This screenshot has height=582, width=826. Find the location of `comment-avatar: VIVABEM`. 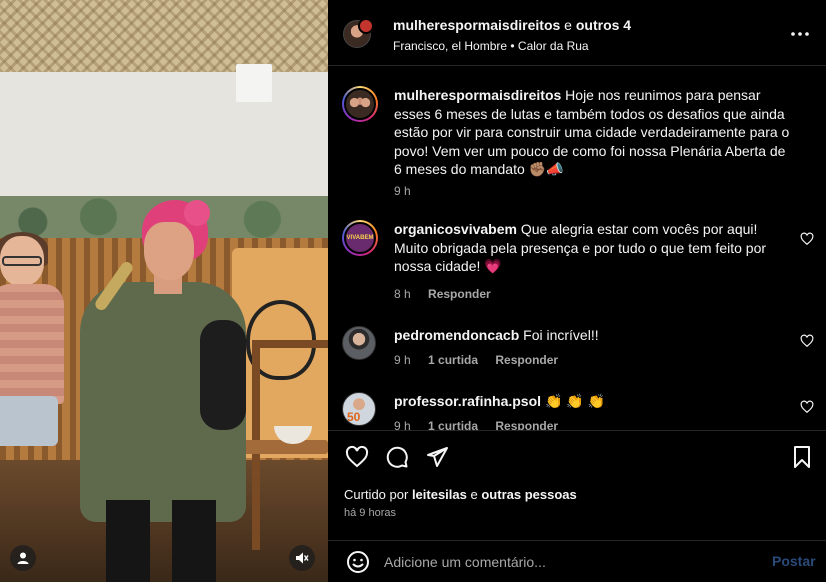

comment-avatar: VIVABEM is located at coordinates (360, 238).